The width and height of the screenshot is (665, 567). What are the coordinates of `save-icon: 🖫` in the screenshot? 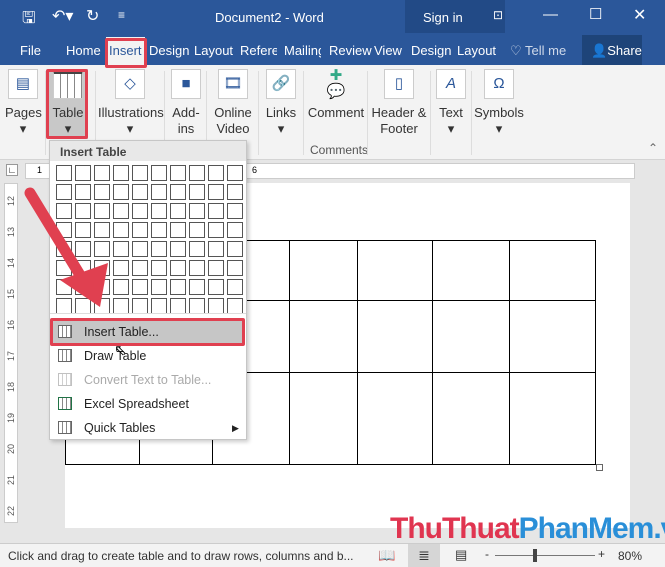 It's located at (29, 20).